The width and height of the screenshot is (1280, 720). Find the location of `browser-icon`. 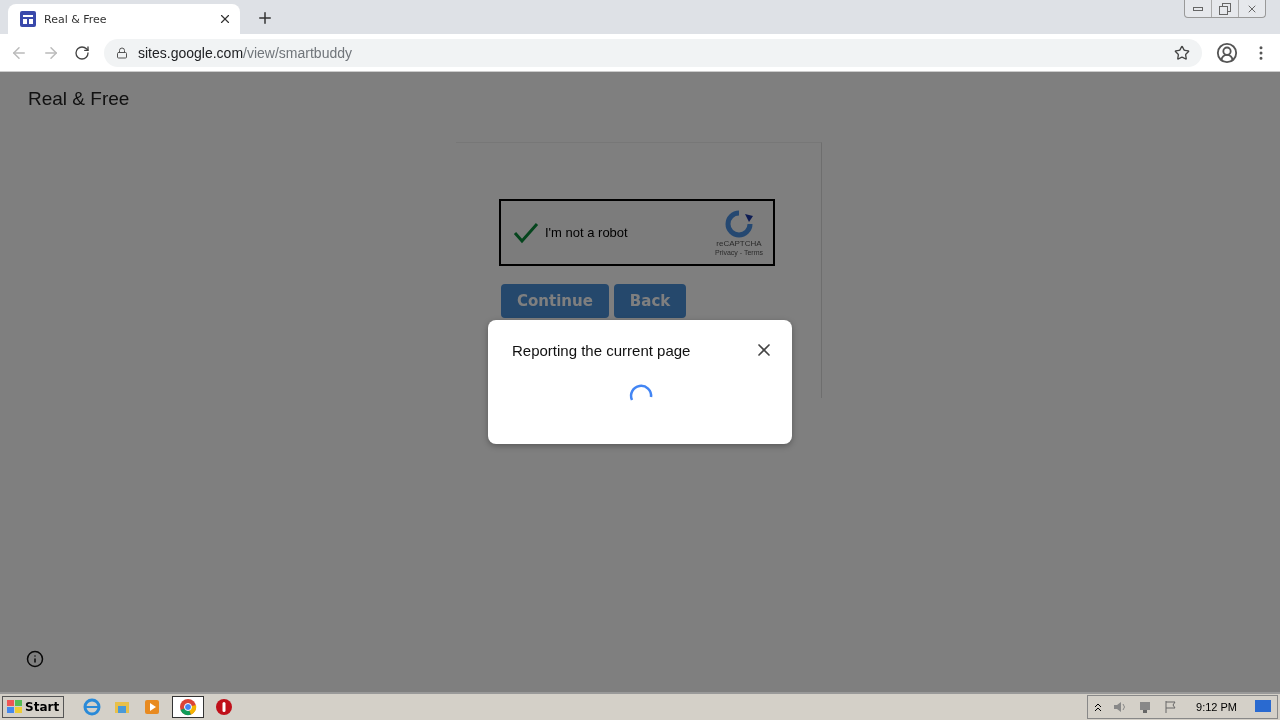

browser-icon is located at coordinates (188, 707).